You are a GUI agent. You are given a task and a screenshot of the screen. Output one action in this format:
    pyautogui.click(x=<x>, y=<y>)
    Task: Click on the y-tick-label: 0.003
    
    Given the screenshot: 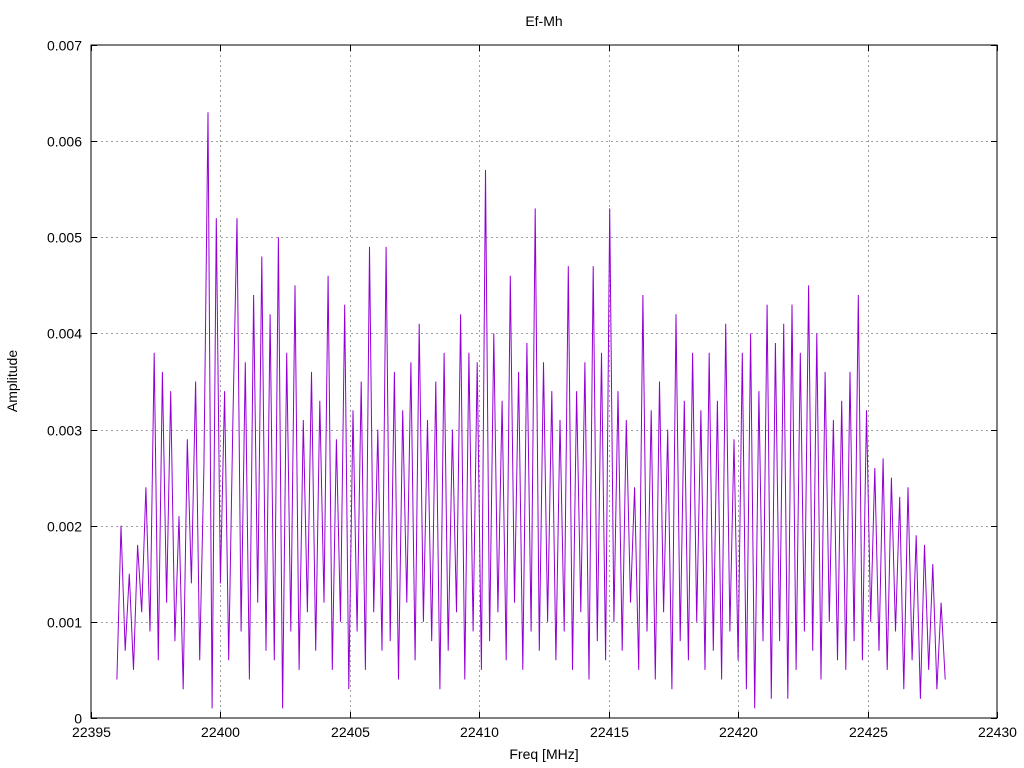 What is the action you would take?
    pyautogui.click(x=64, y=431)
    